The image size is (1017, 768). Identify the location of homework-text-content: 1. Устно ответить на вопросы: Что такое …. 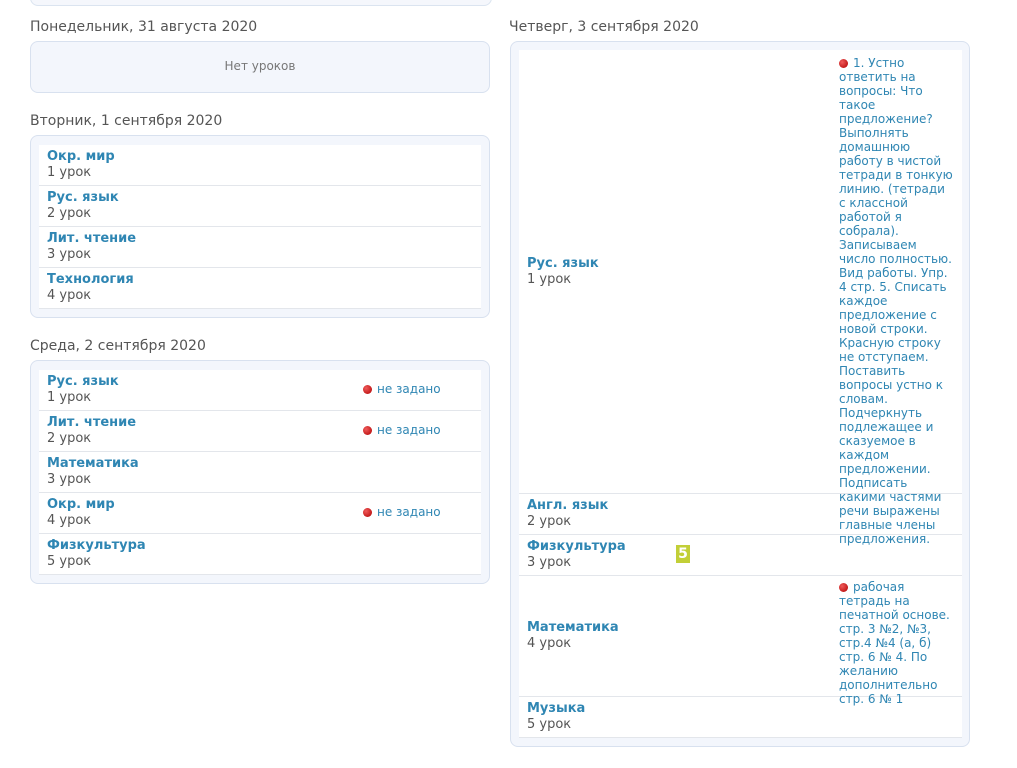
(896, 301).